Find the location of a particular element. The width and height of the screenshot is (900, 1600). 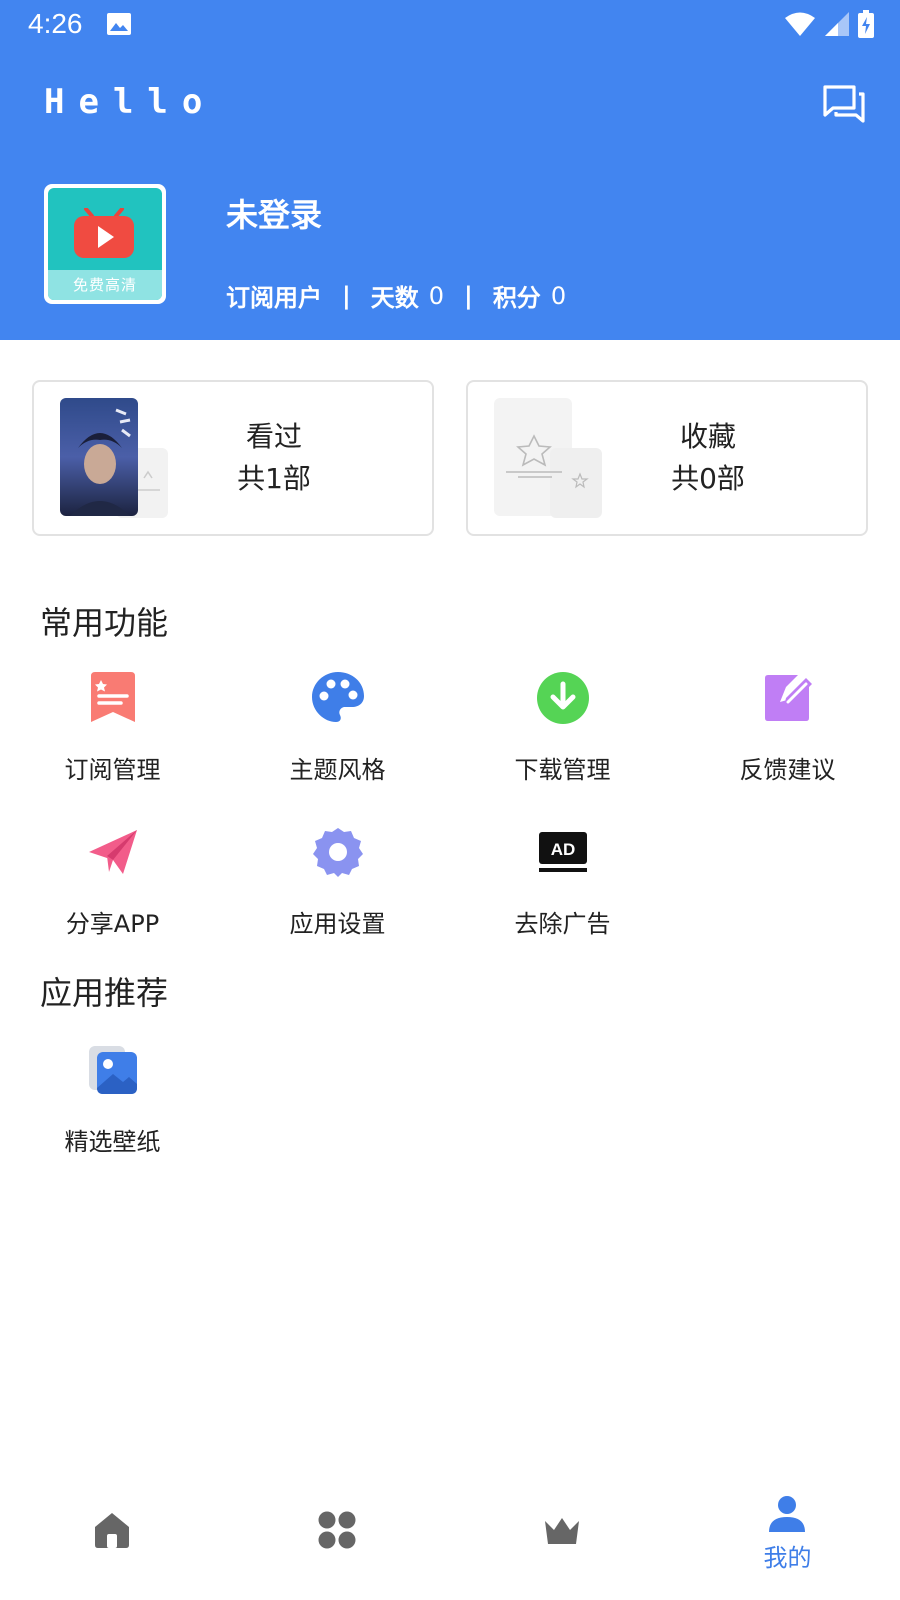

user-name: 未登录 is located at coordinates (274, 213).